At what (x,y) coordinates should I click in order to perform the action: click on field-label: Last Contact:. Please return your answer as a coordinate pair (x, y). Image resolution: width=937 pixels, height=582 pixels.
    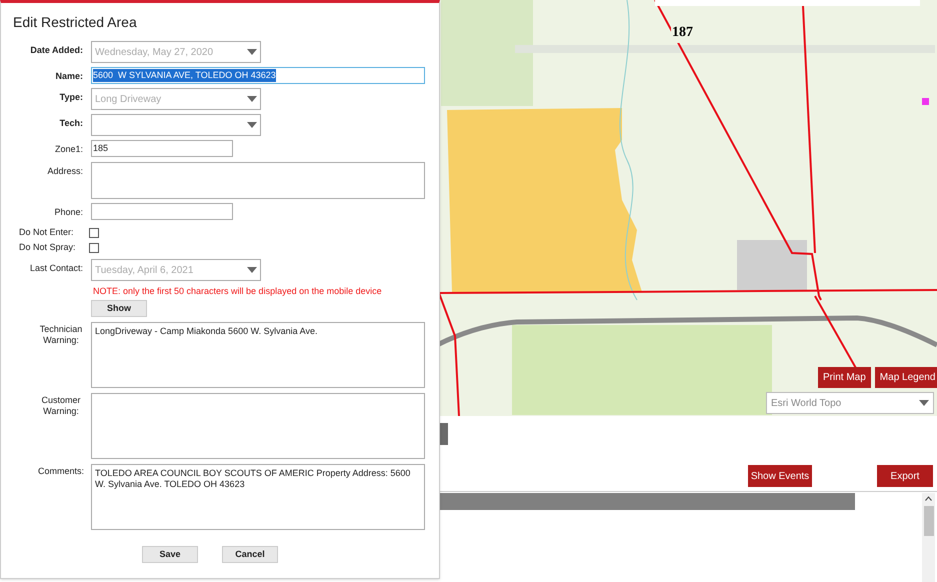
    Looking at the image, I should click on (56, 268).